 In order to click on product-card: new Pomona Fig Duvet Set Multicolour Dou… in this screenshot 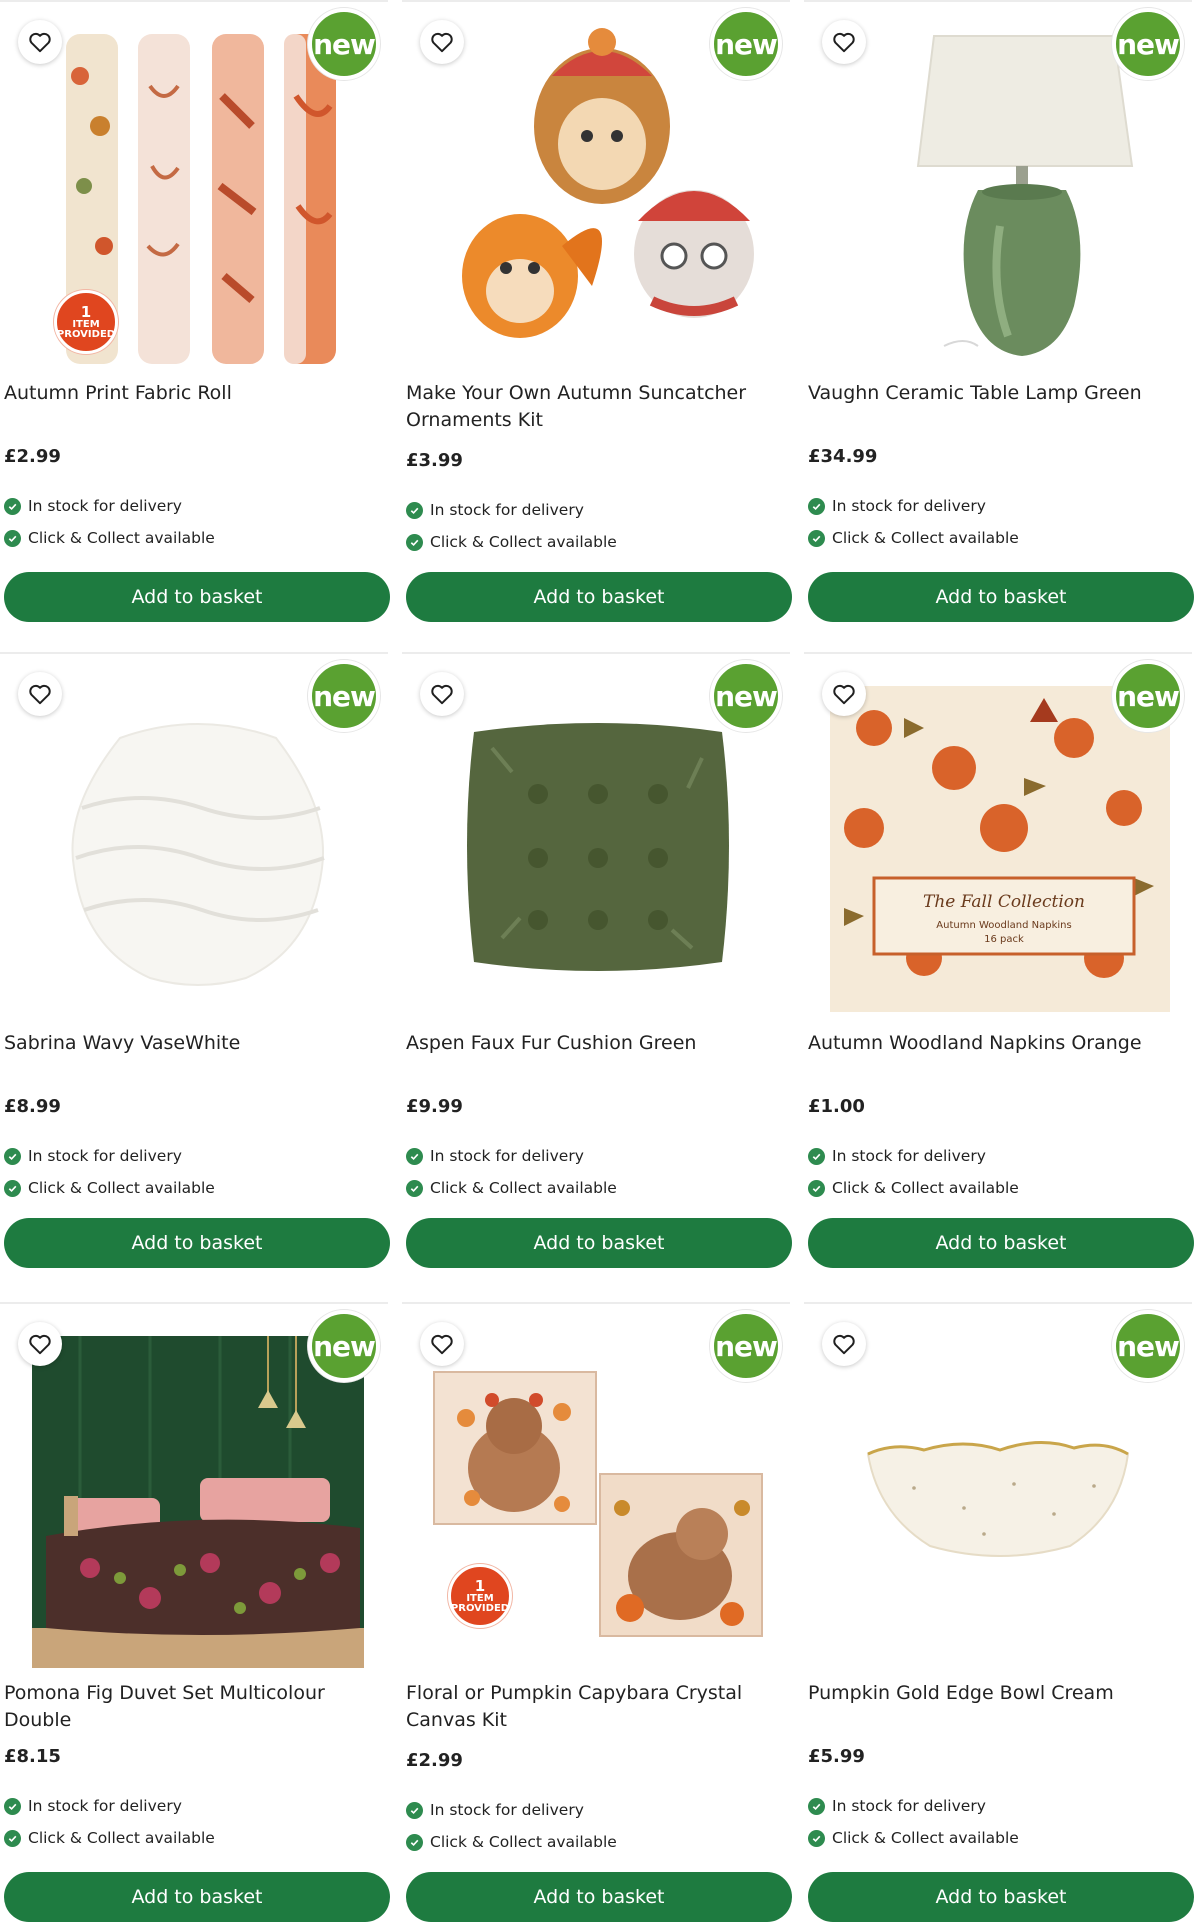, I will do `click(195, 1617)`.